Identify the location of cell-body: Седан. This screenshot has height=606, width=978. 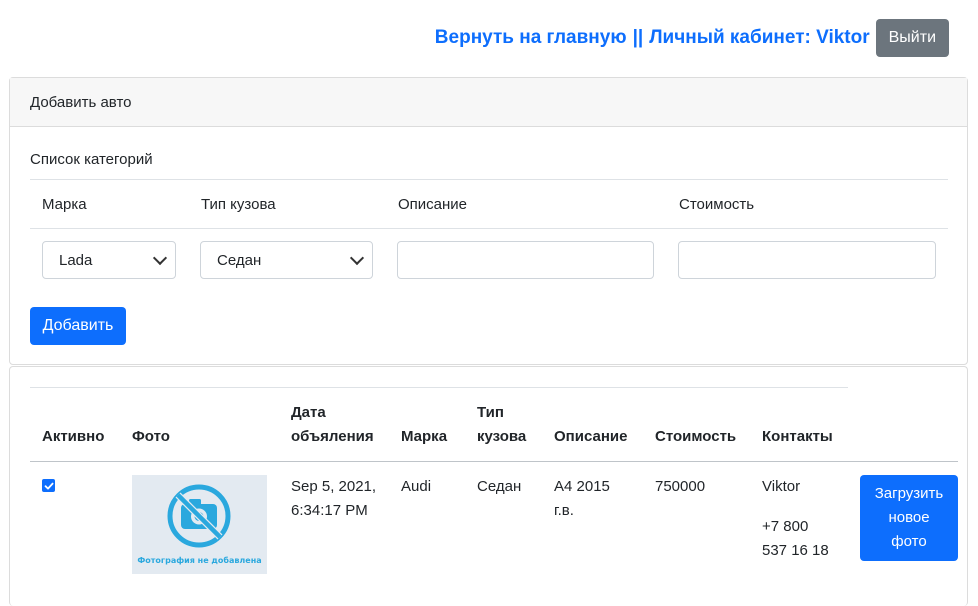
(499, 486).